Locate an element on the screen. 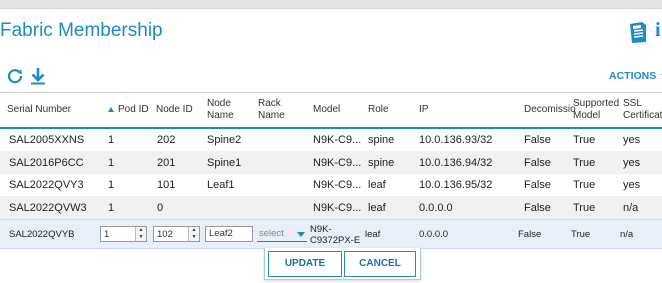 Image resolution: width=662 pixels, height=283 pixels. col-decommission: Decomissio is located at coordinates (550, 110).